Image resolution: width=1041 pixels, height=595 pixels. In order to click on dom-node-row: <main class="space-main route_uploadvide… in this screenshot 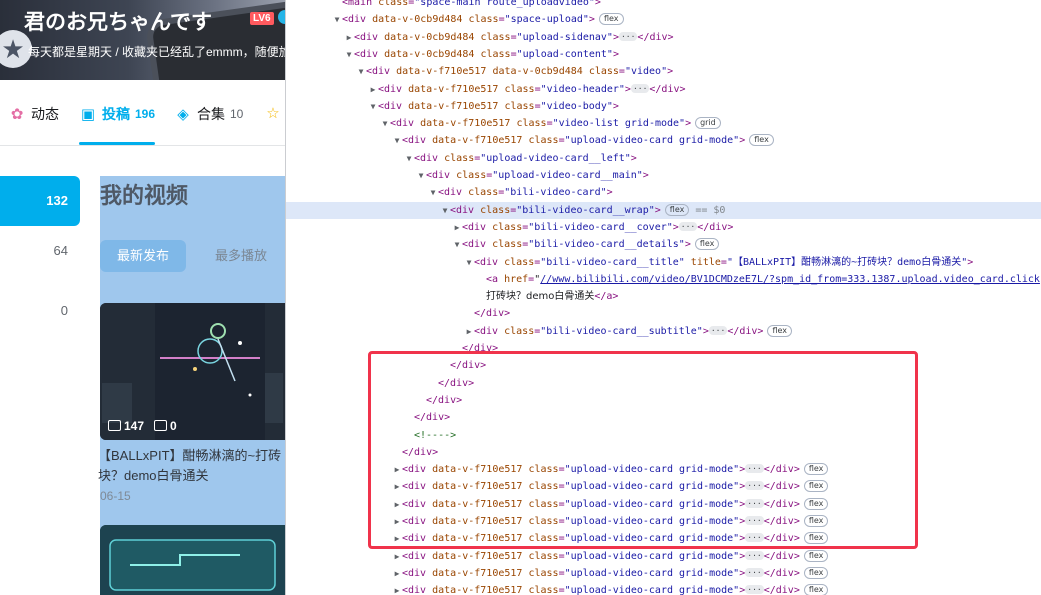, I will do `click(663, 5)`.